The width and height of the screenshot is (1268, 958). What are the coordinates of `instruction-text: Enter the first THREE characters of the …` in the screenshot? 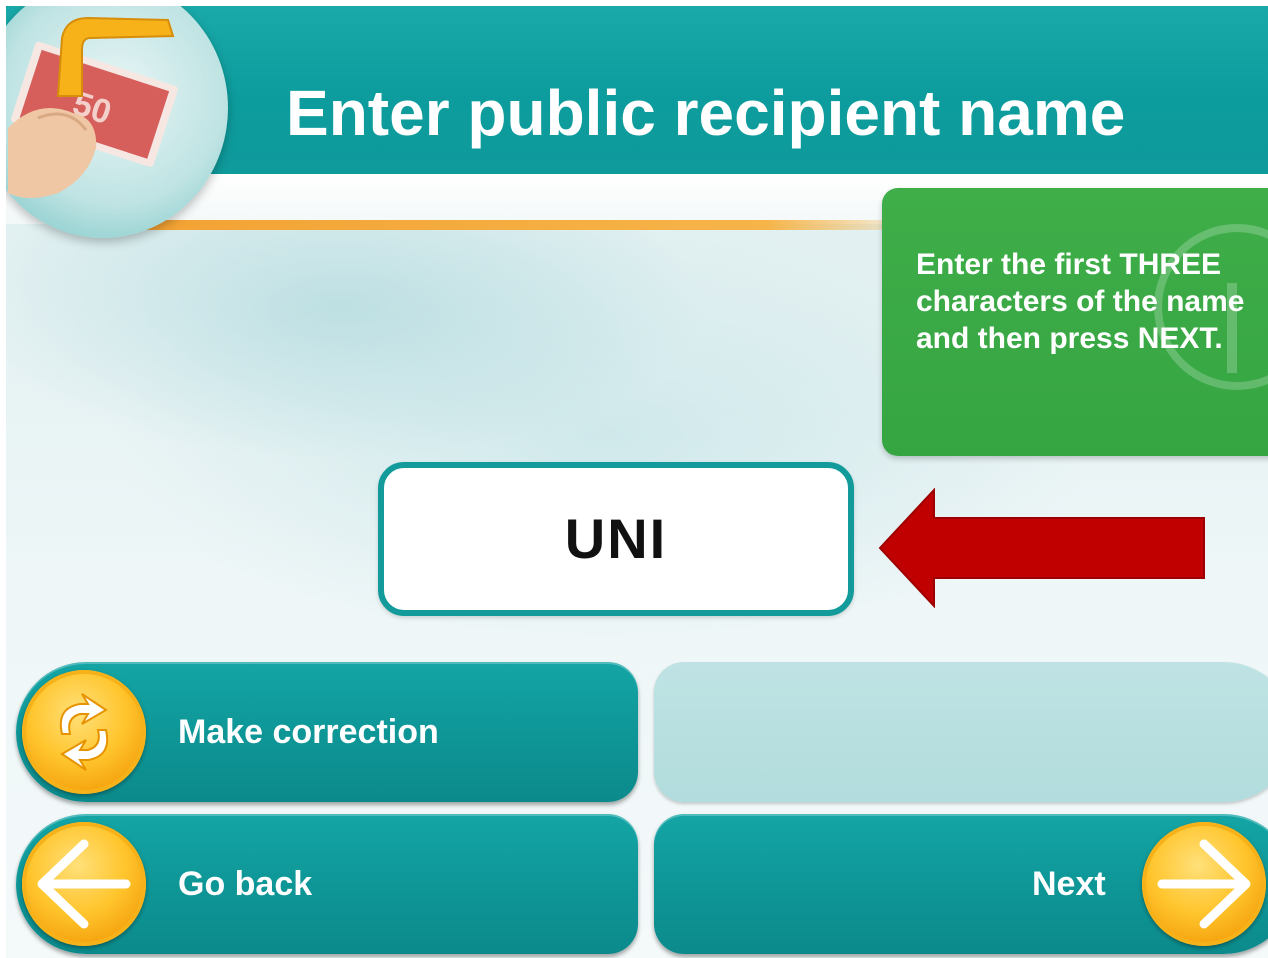 It's located at (1080, 301).